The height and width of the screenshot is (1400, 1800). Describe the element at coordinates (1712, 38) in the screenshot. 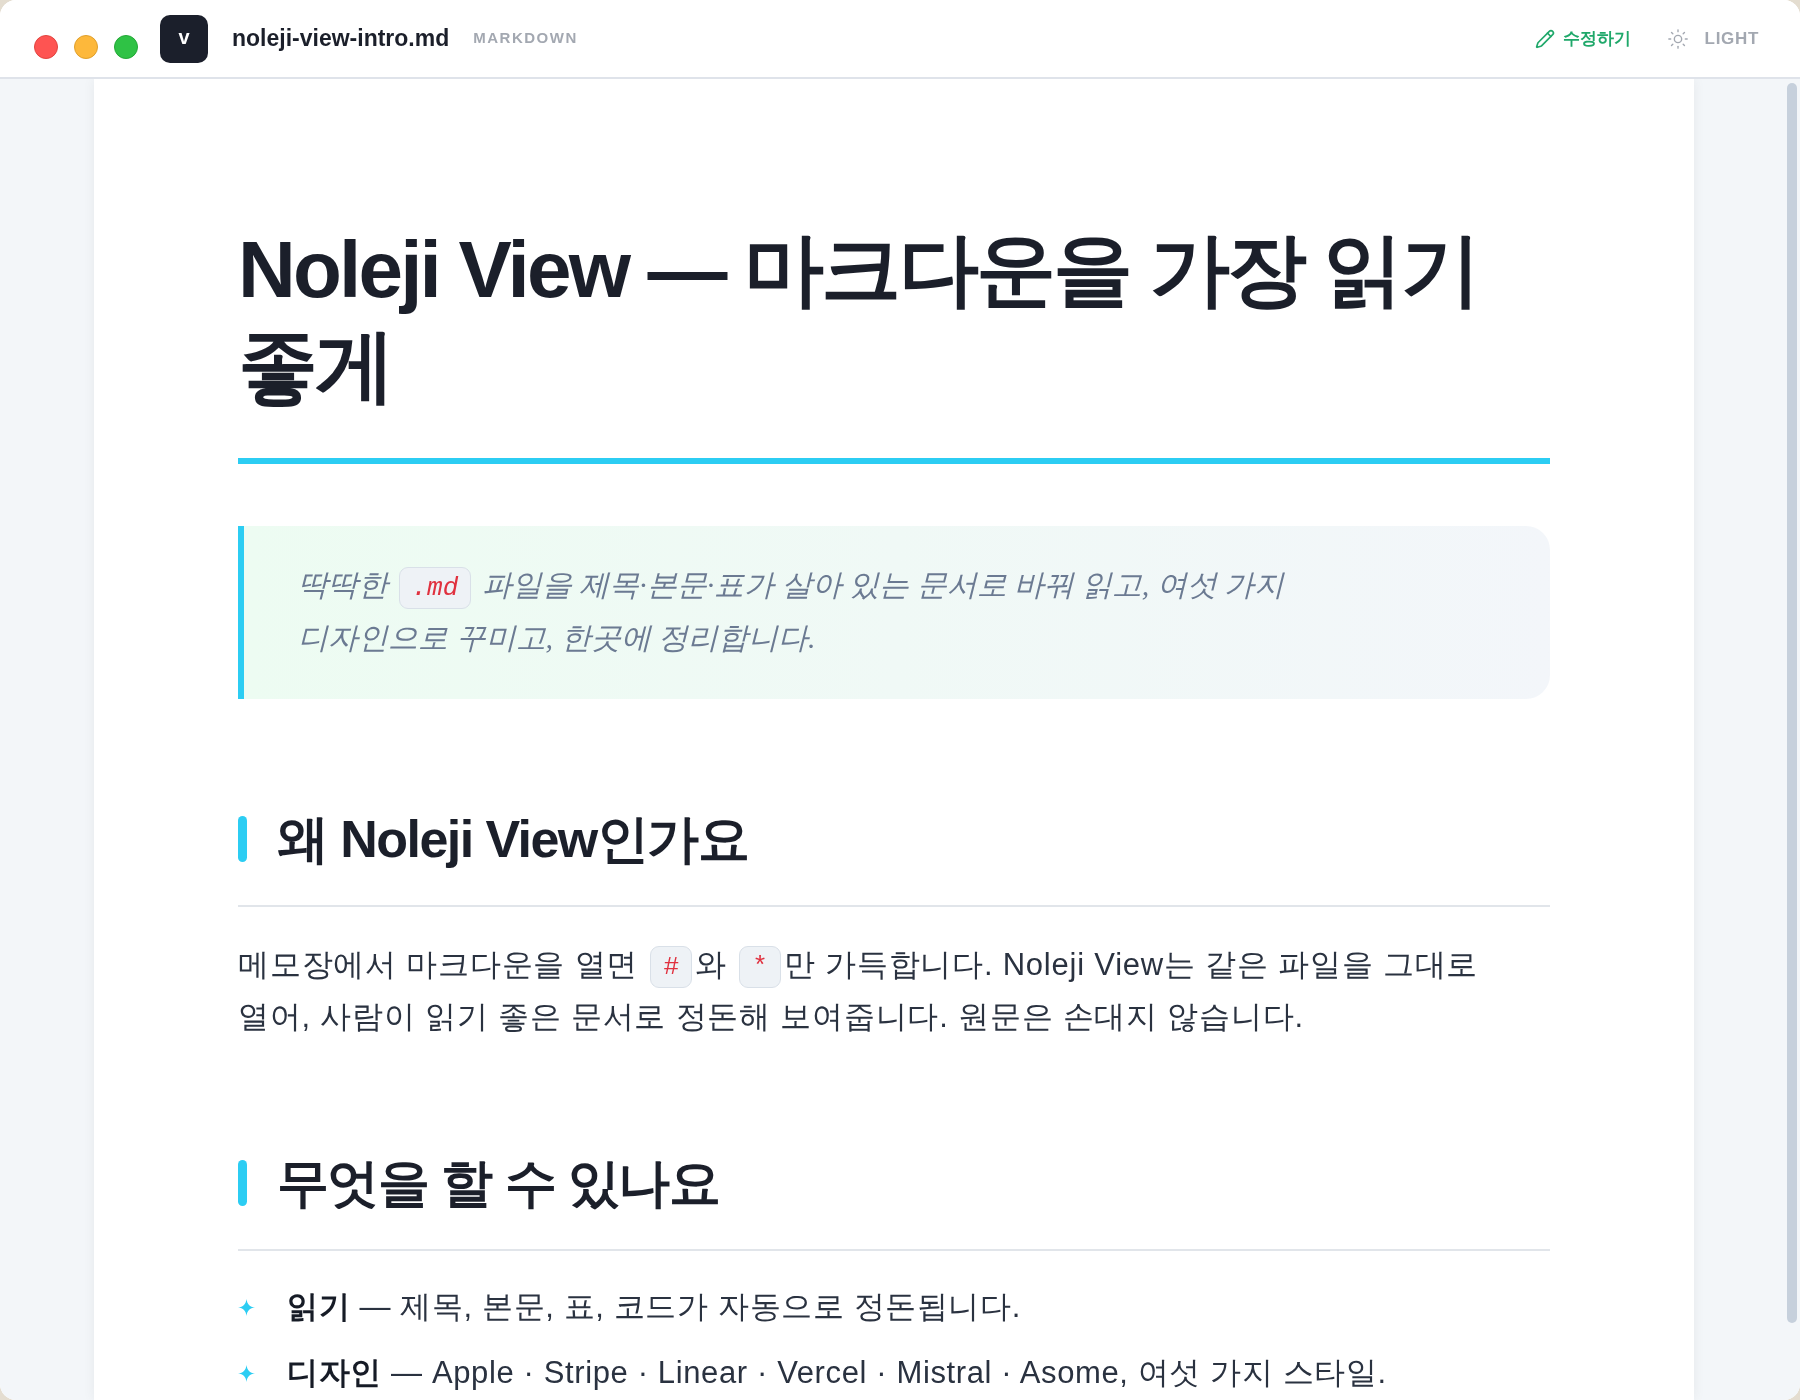

I see `theme-toggle-button: LIGHT` at that location.